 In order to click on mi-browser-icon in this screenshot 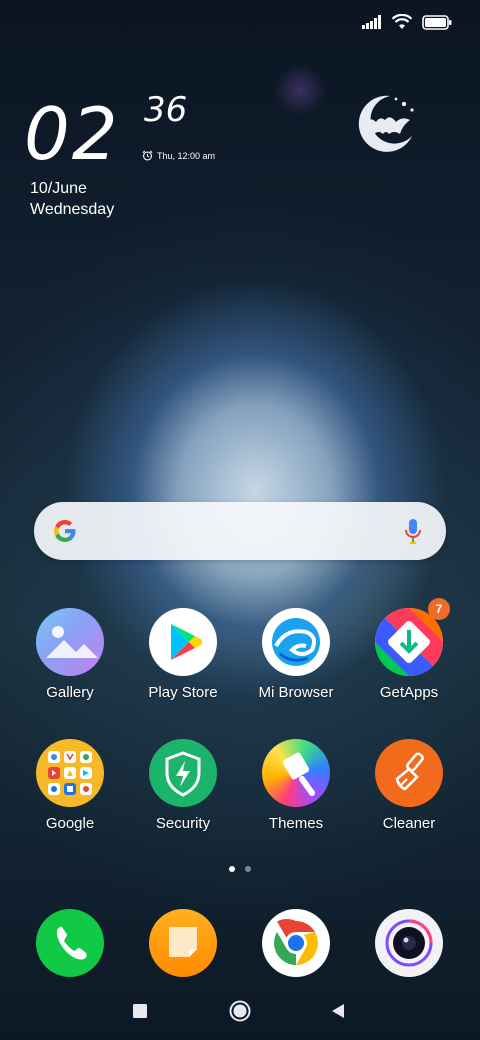, I will do `click(296, 642)`.